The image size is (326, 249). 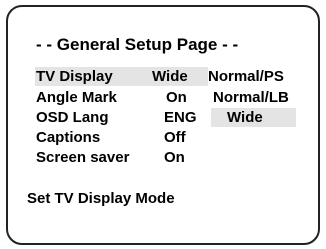 What do you see at coordinates (246, 76) in the screenshot?
I see `option-normal-ps: Normal/PS` at bounding box center [246, 76].